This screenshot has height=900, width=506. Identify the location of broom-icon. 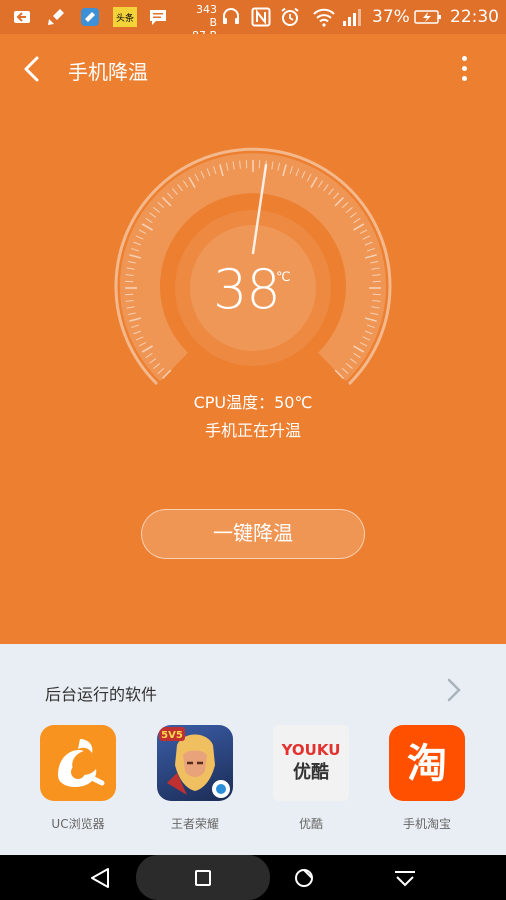
(56, 17).